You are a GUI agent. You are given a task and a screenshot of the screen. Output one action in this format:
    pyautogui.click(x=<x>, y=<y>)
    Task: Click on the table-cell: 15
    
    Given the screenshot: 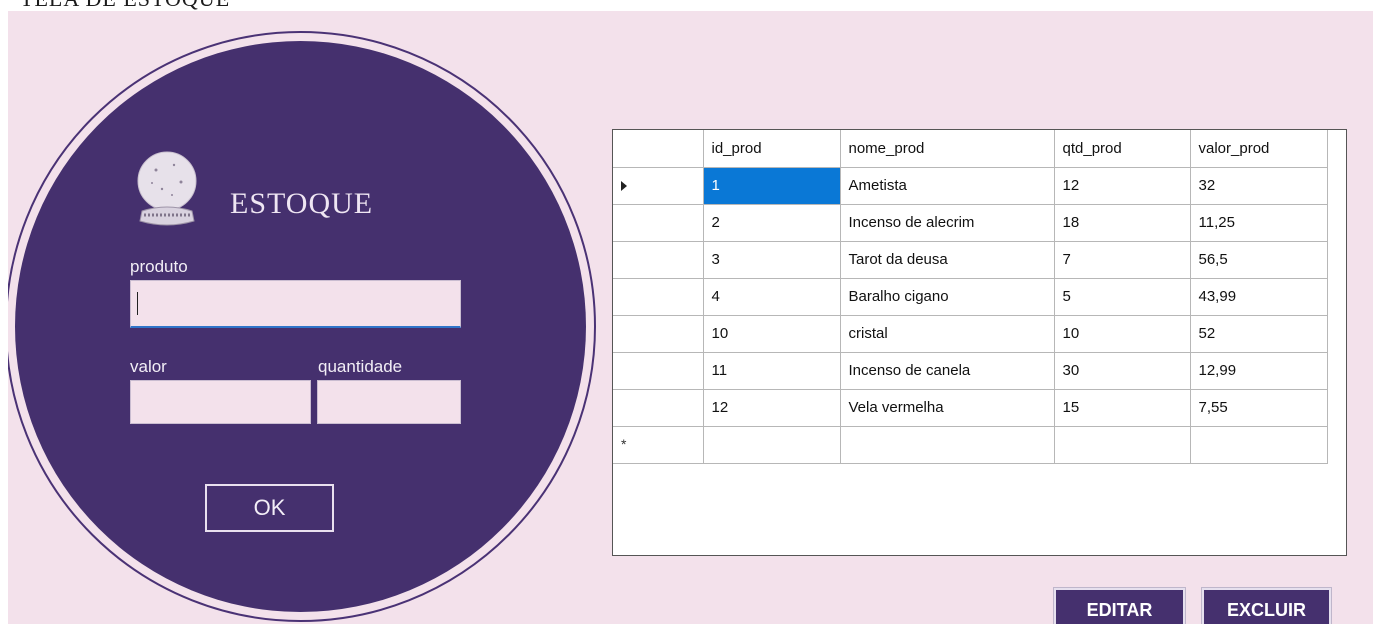 What is the action you would take?
    pyautogui.click(x=1122, y=407)
    